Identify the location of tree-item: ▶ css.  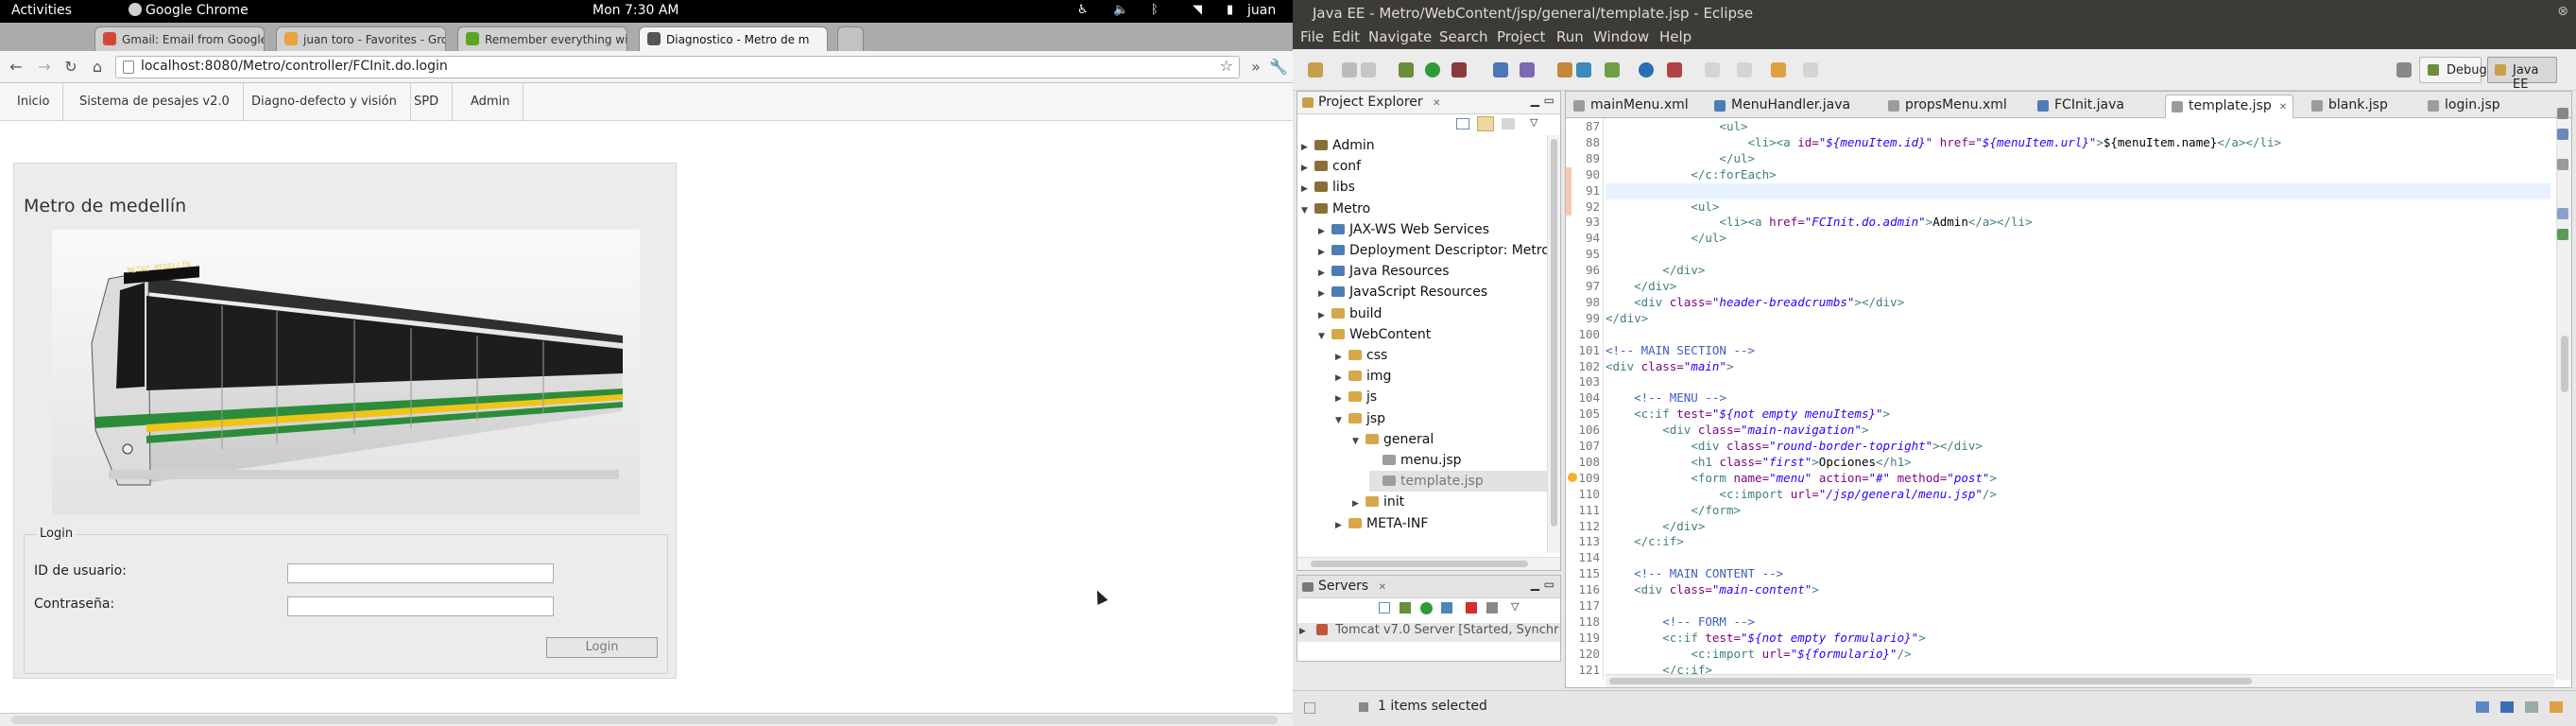
(1361, 355).